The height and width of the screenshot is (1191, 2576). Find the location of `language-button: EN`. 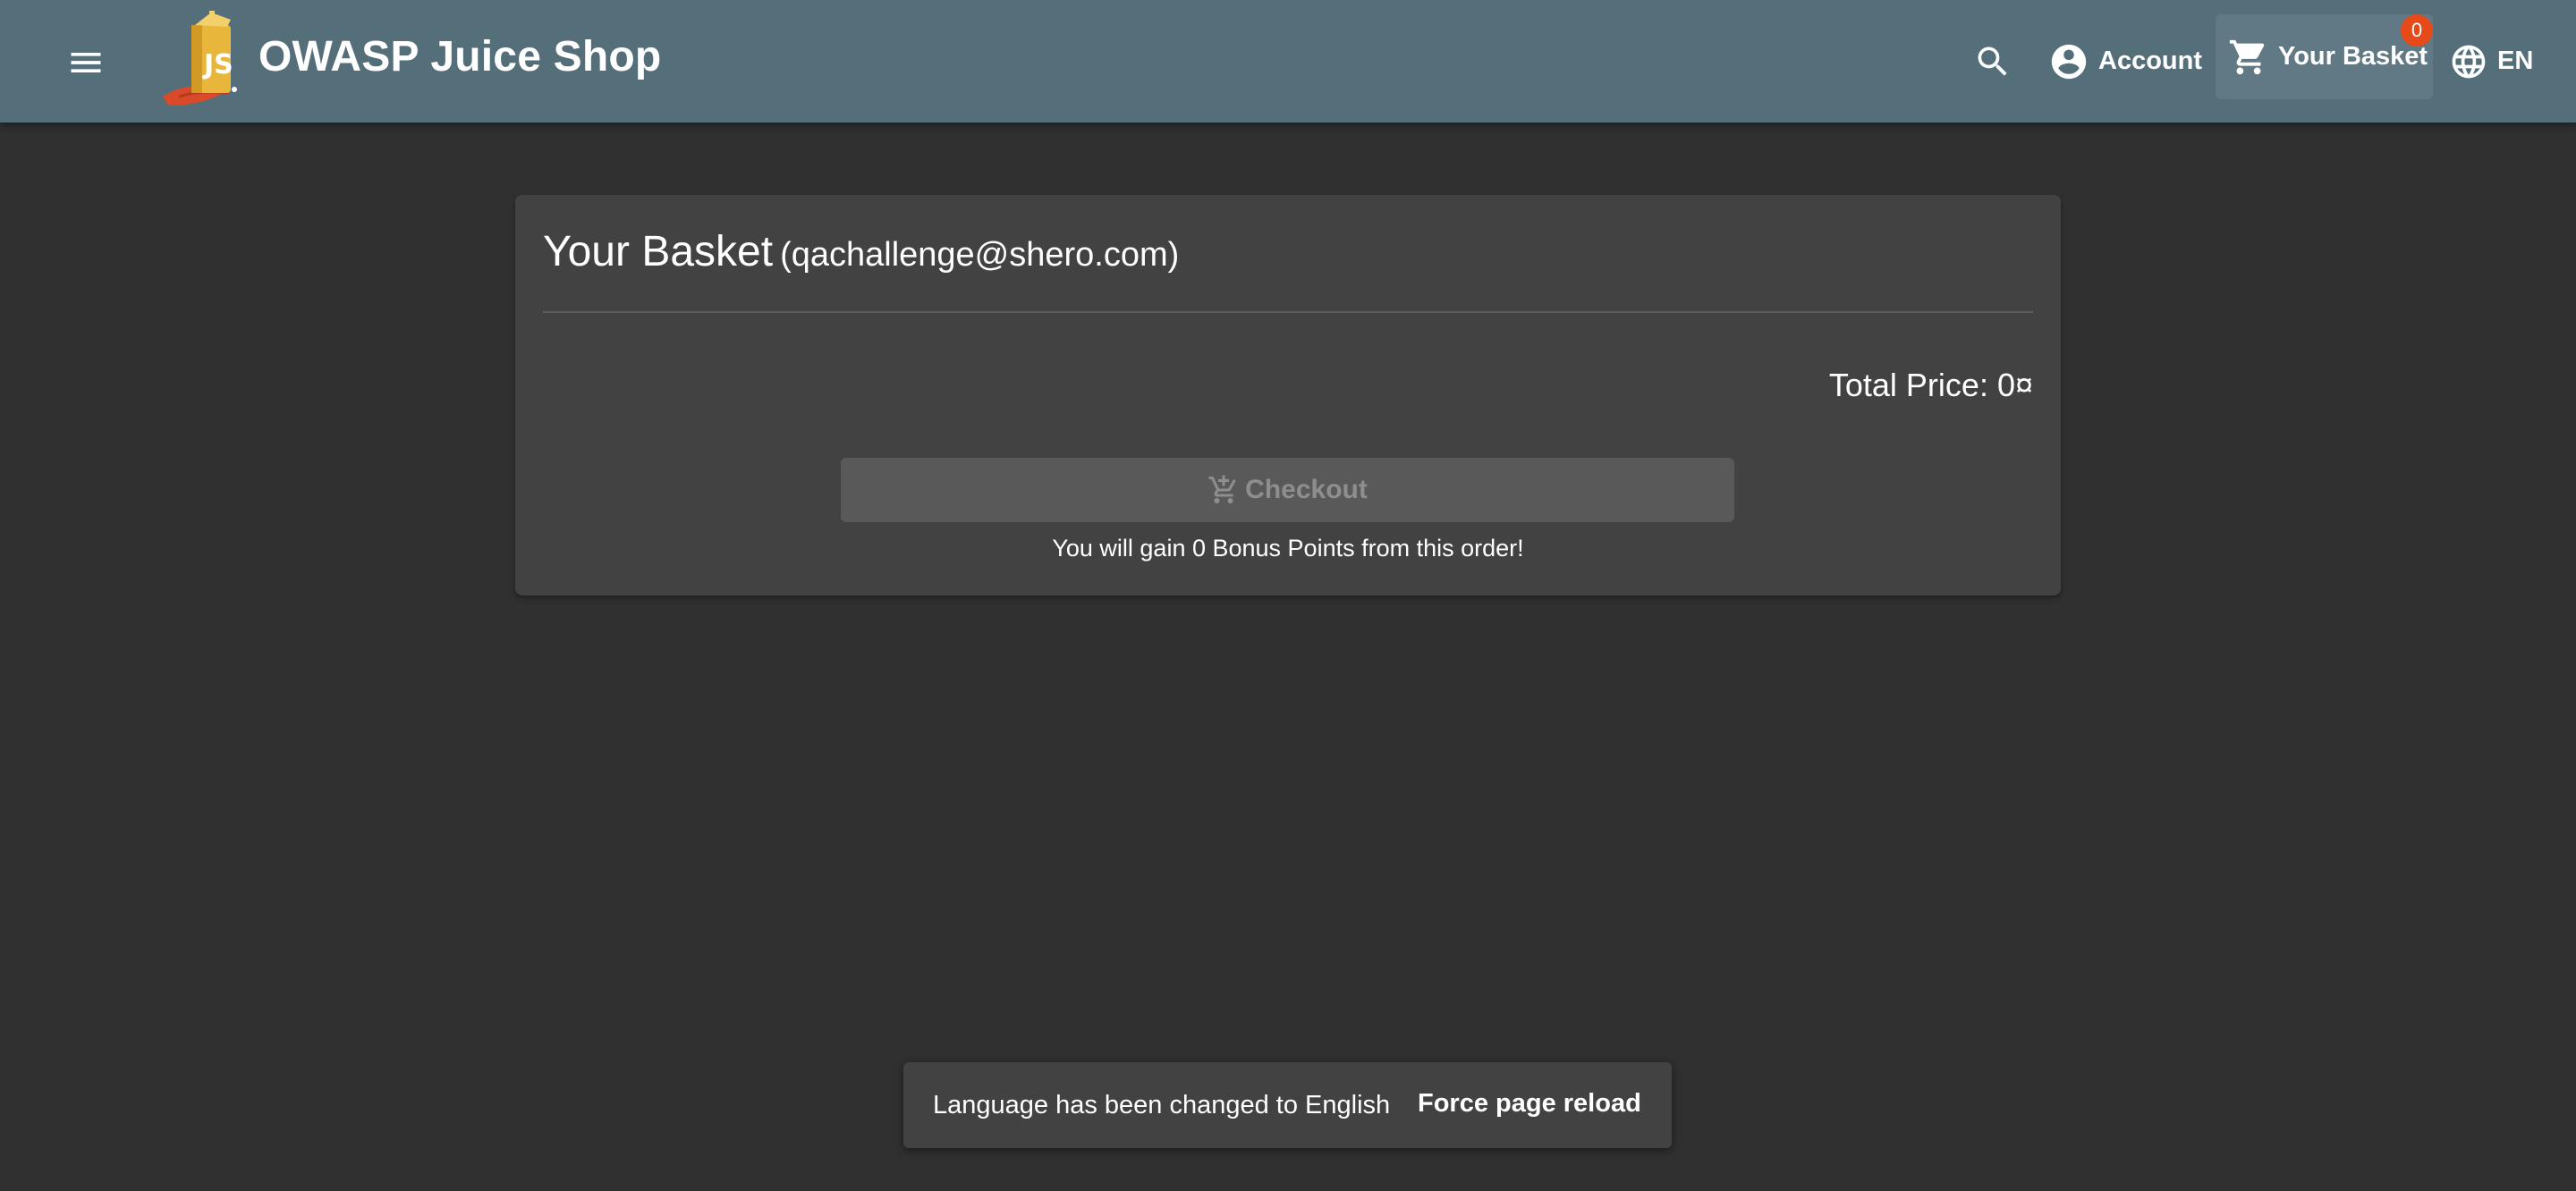

language-button: EN is located at coordinates (2491, 61).